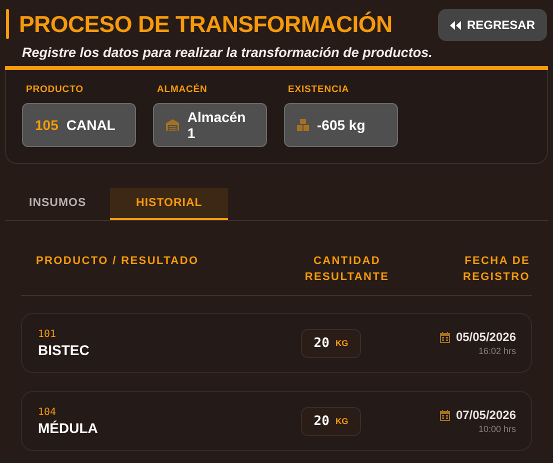  I want to click on product-name: BISTEC, so click(64, 350).